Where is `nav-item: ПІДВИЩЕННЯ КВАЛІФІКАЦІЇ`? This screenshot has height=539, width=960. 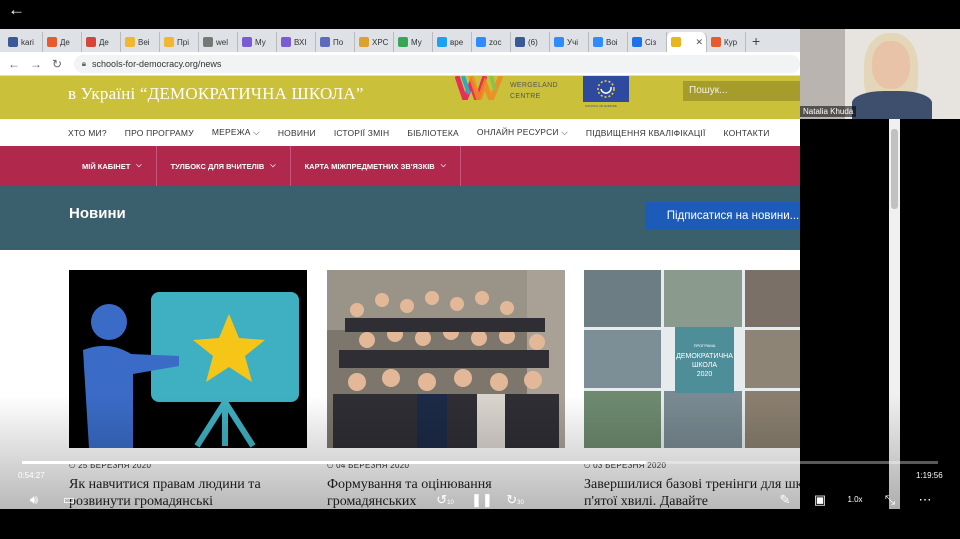
nav-item: ПІДВИЩЕННЯ КВАЛІФІКАЦІЇ is located at coordinates (646, 133).